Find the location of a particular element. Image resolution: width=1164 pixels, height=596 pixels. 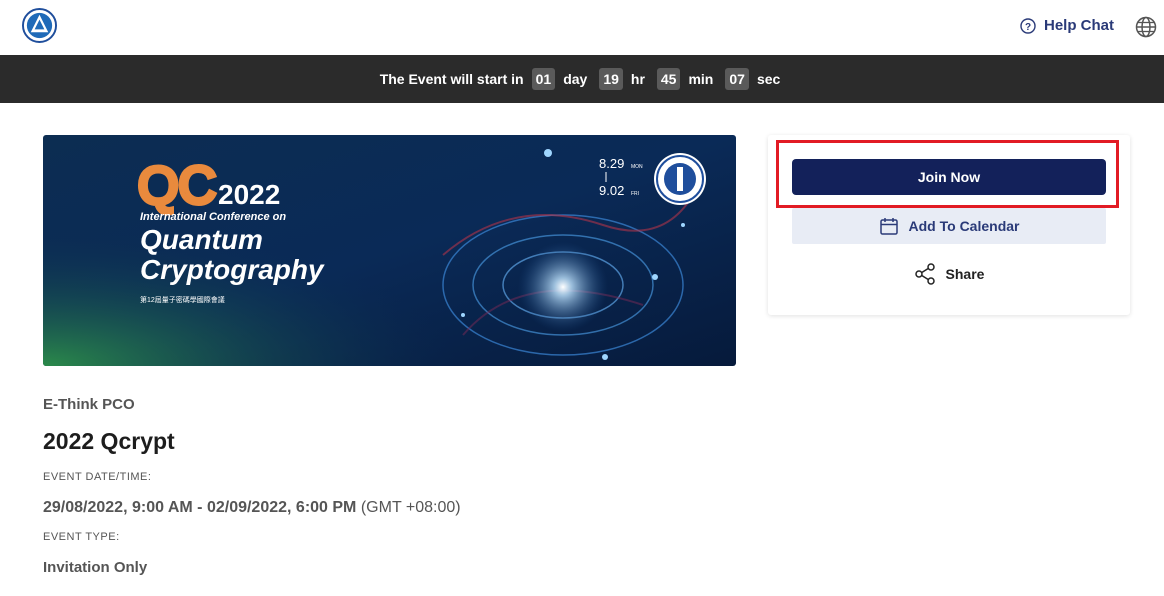

banner-title-line2: Cryptography is located at coordinates (232, 269).